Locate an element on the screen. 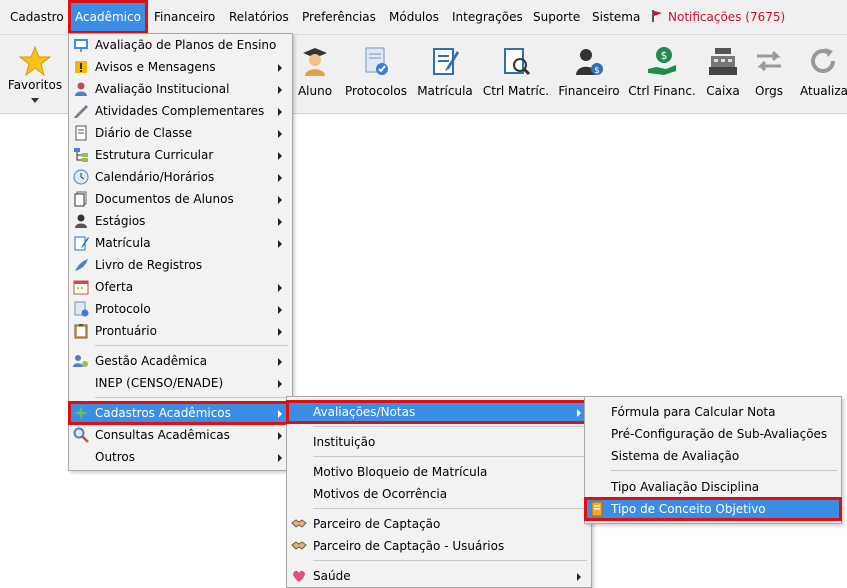 The height and width of the screenshot is (588, 847). menu-item-livro-registros: Livro de Registros is located at coordinates (180, 265).